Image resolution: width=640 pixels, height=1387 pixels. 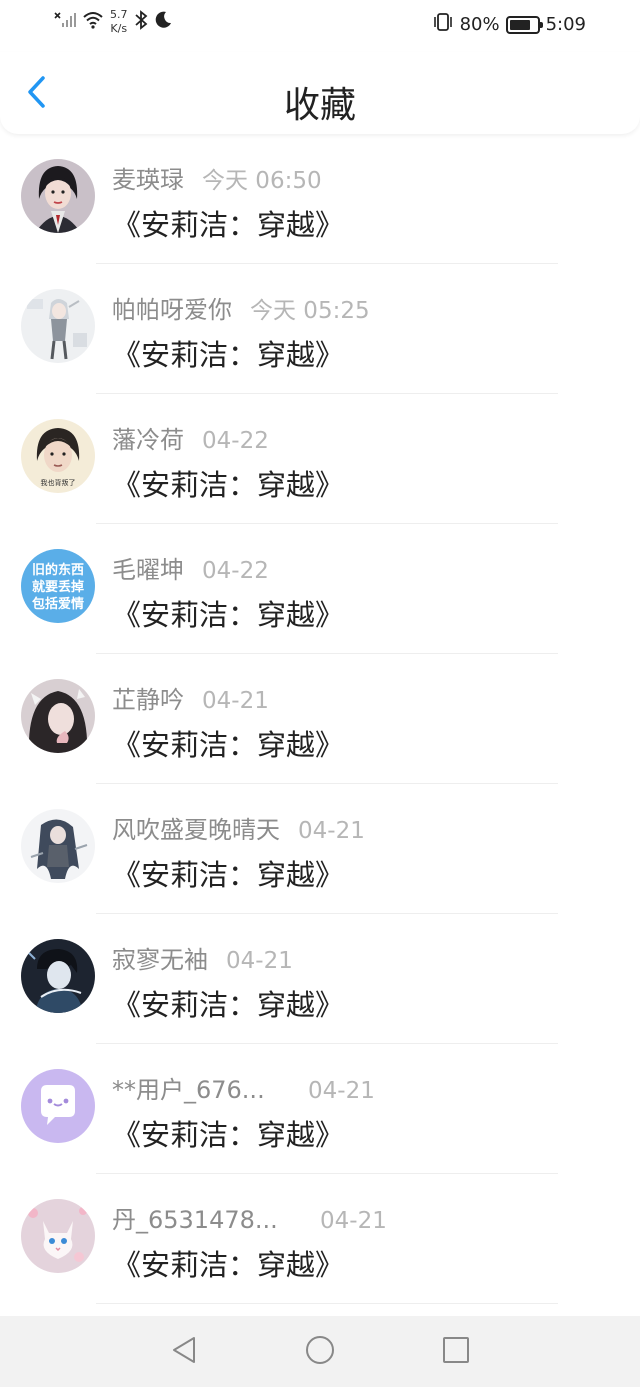 I want to click on username: 帕帕呀爱你, so click(x=172, y=307).